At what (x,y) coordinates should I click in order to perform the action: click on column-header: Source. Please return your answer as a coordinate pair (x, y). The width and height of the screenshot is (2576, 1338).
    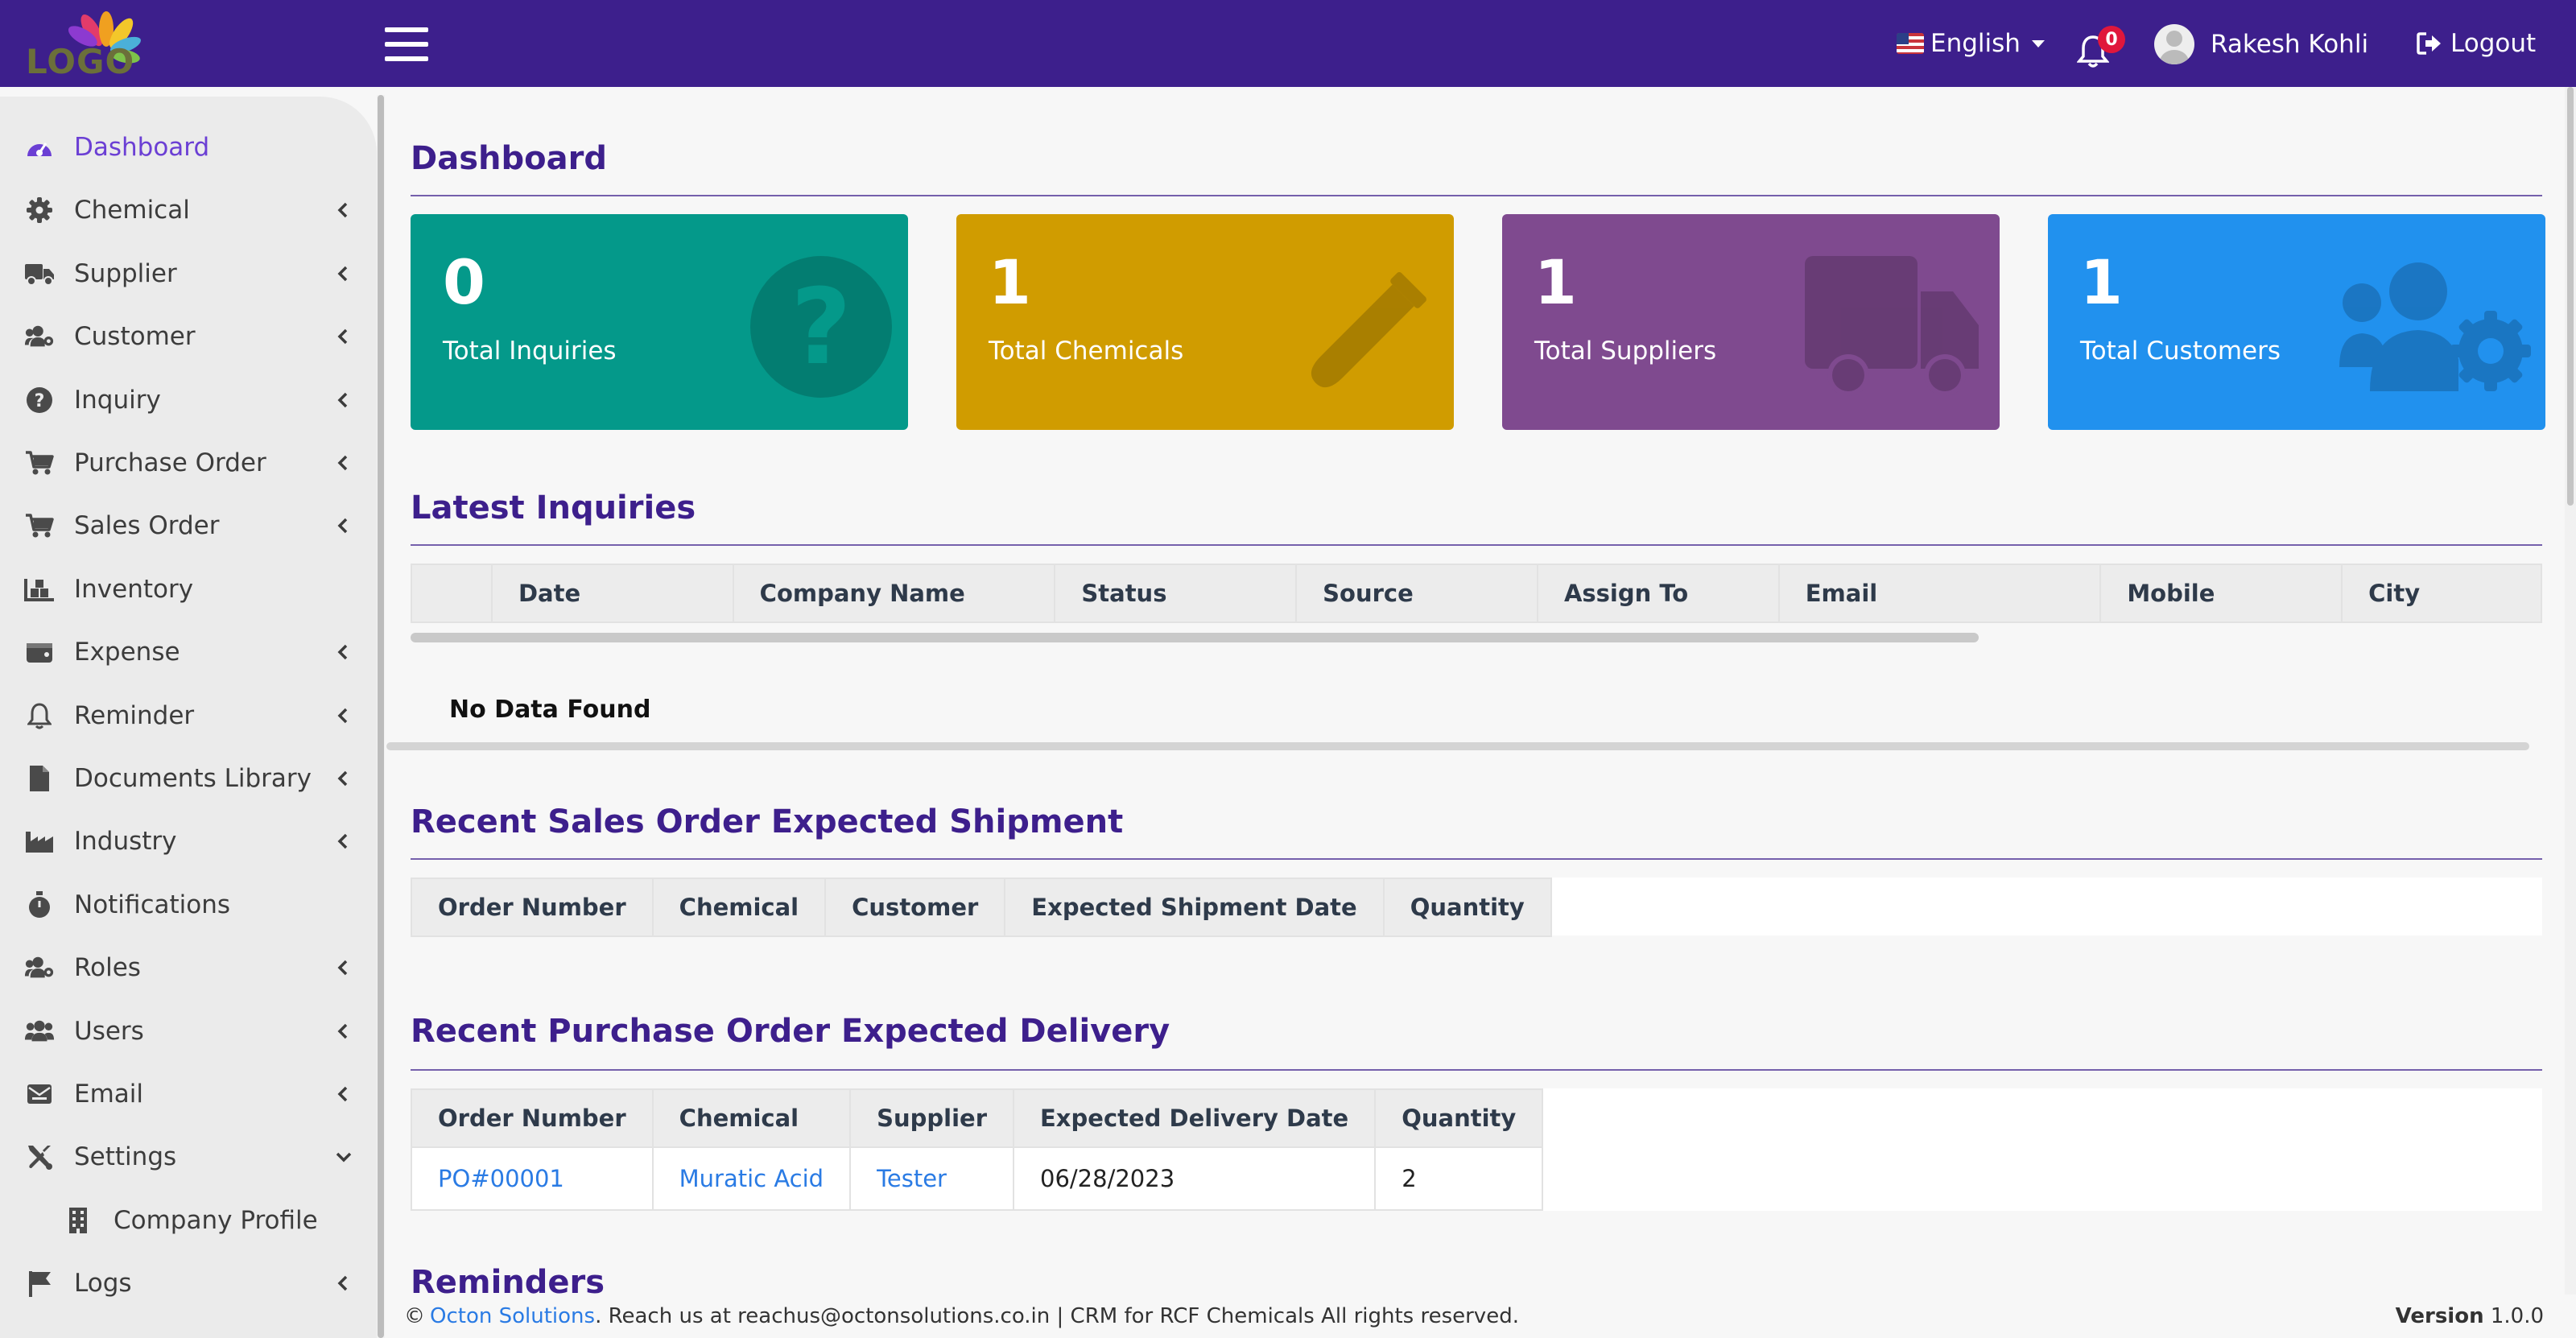
    Looking at the image, I should click on (1416, 593).